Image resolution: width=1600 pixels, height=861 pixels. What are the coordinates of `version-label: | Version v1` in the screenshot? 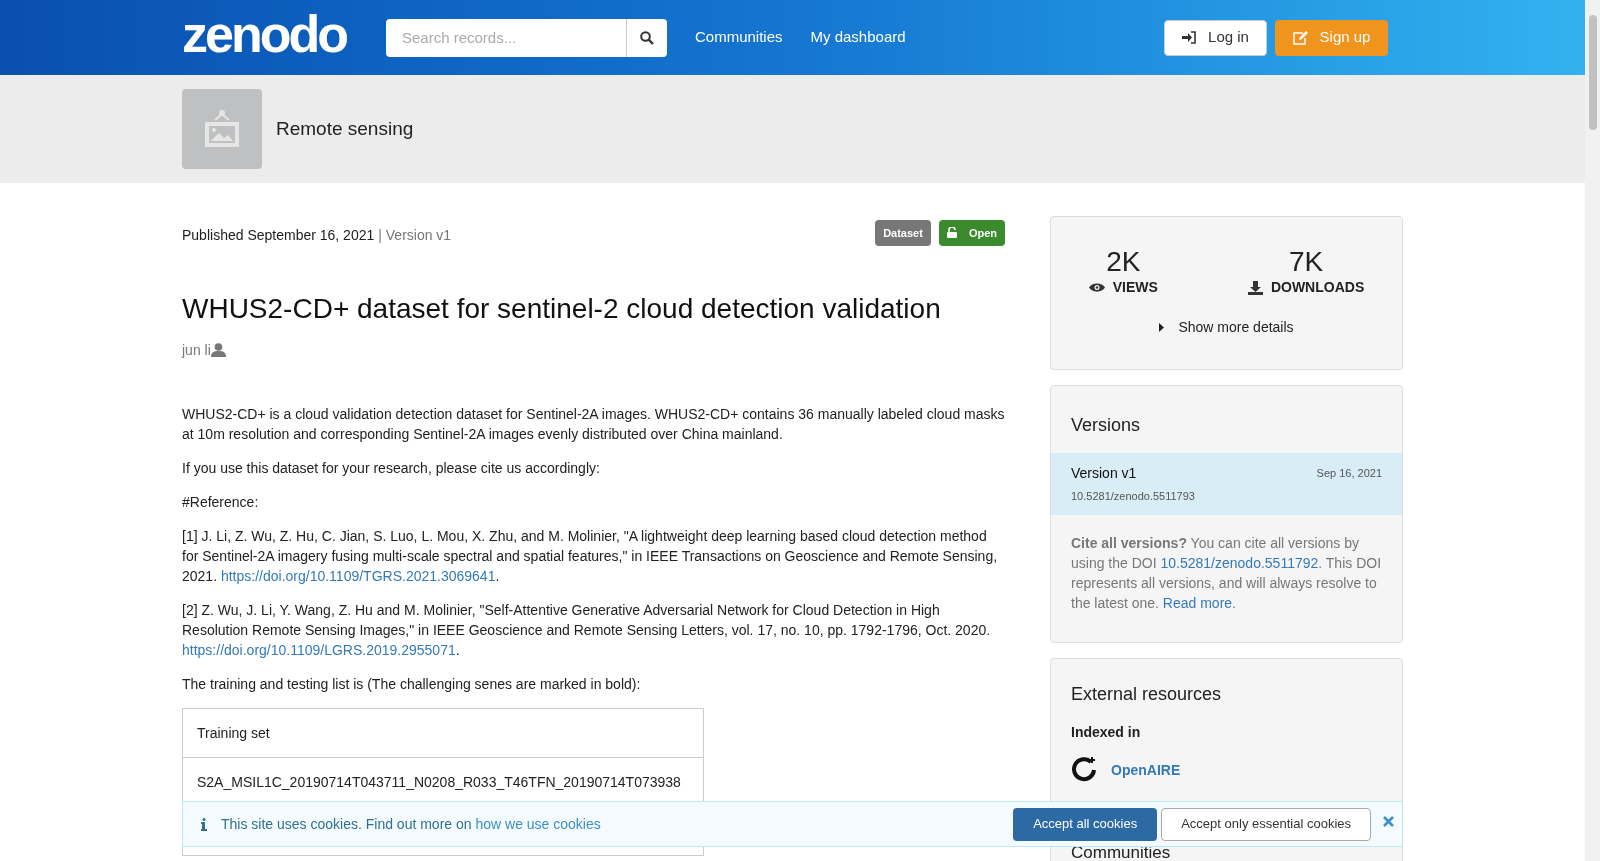 It's located at (415, 235).